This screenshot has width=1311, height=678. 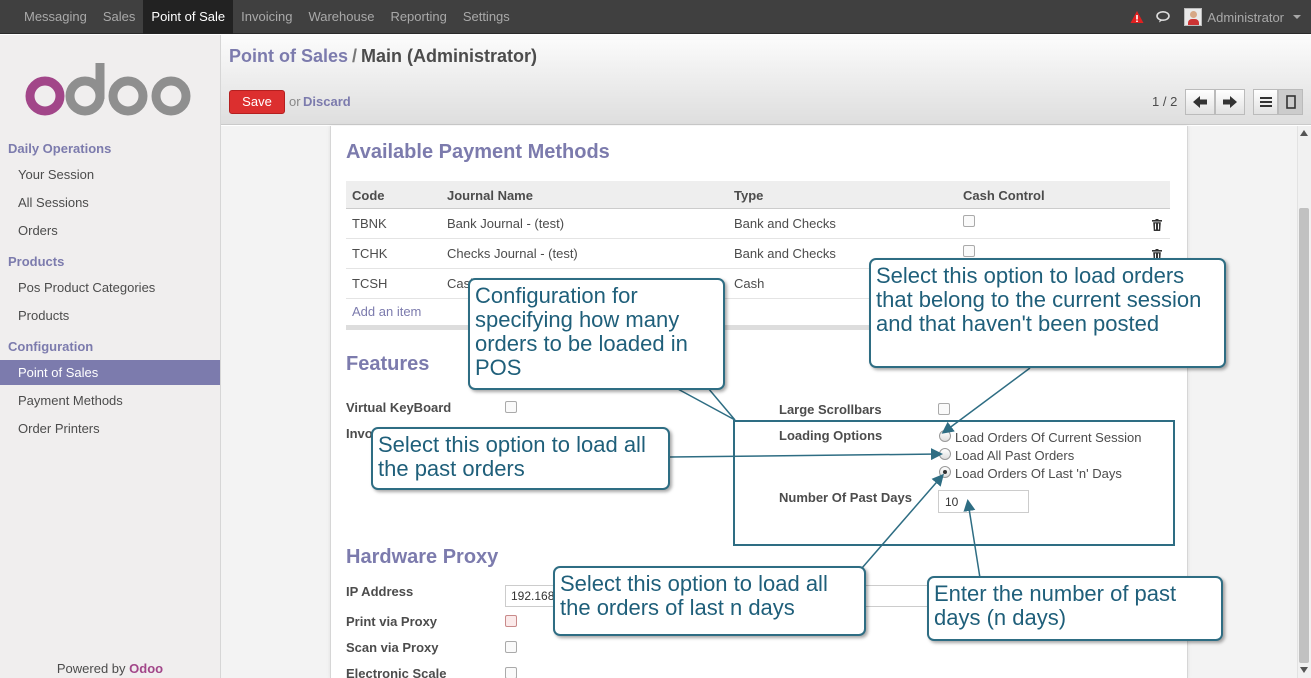 What do you see at coordinates (1304, 435) in the screenshot?
I see `scrollbar-thumb` at bounding box center [1304, 435].